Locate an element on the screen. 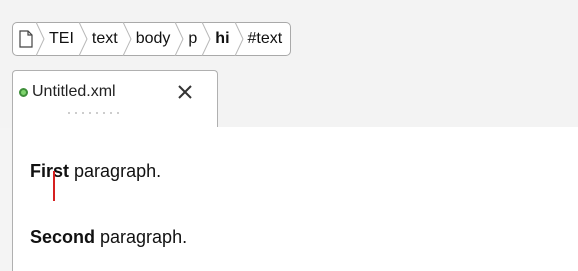 The height and width of the screenshot is (271, 578). bold-text: Second is located at coordinates (63, 237).